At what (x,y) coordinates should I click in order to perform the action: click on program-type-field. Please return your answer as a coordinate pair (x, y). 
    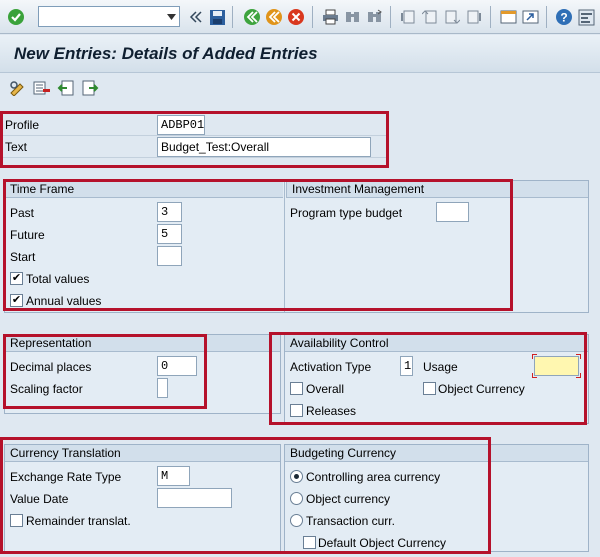
    Looking at the image, I should click on (452, 212).